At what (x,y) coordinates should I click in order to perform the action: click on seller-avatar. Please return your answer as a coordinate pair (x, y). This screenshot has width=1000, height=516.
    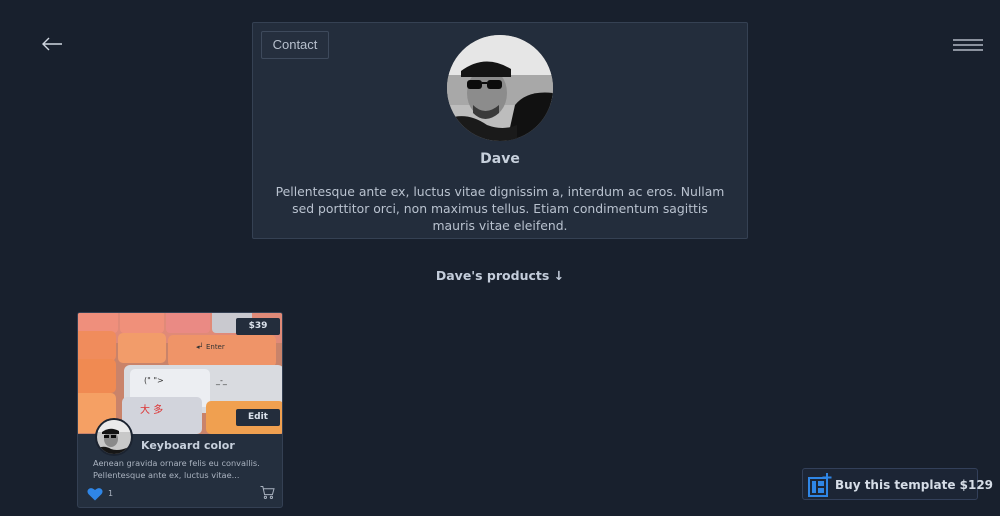
    Looking at the image, I should click on (114, 437).